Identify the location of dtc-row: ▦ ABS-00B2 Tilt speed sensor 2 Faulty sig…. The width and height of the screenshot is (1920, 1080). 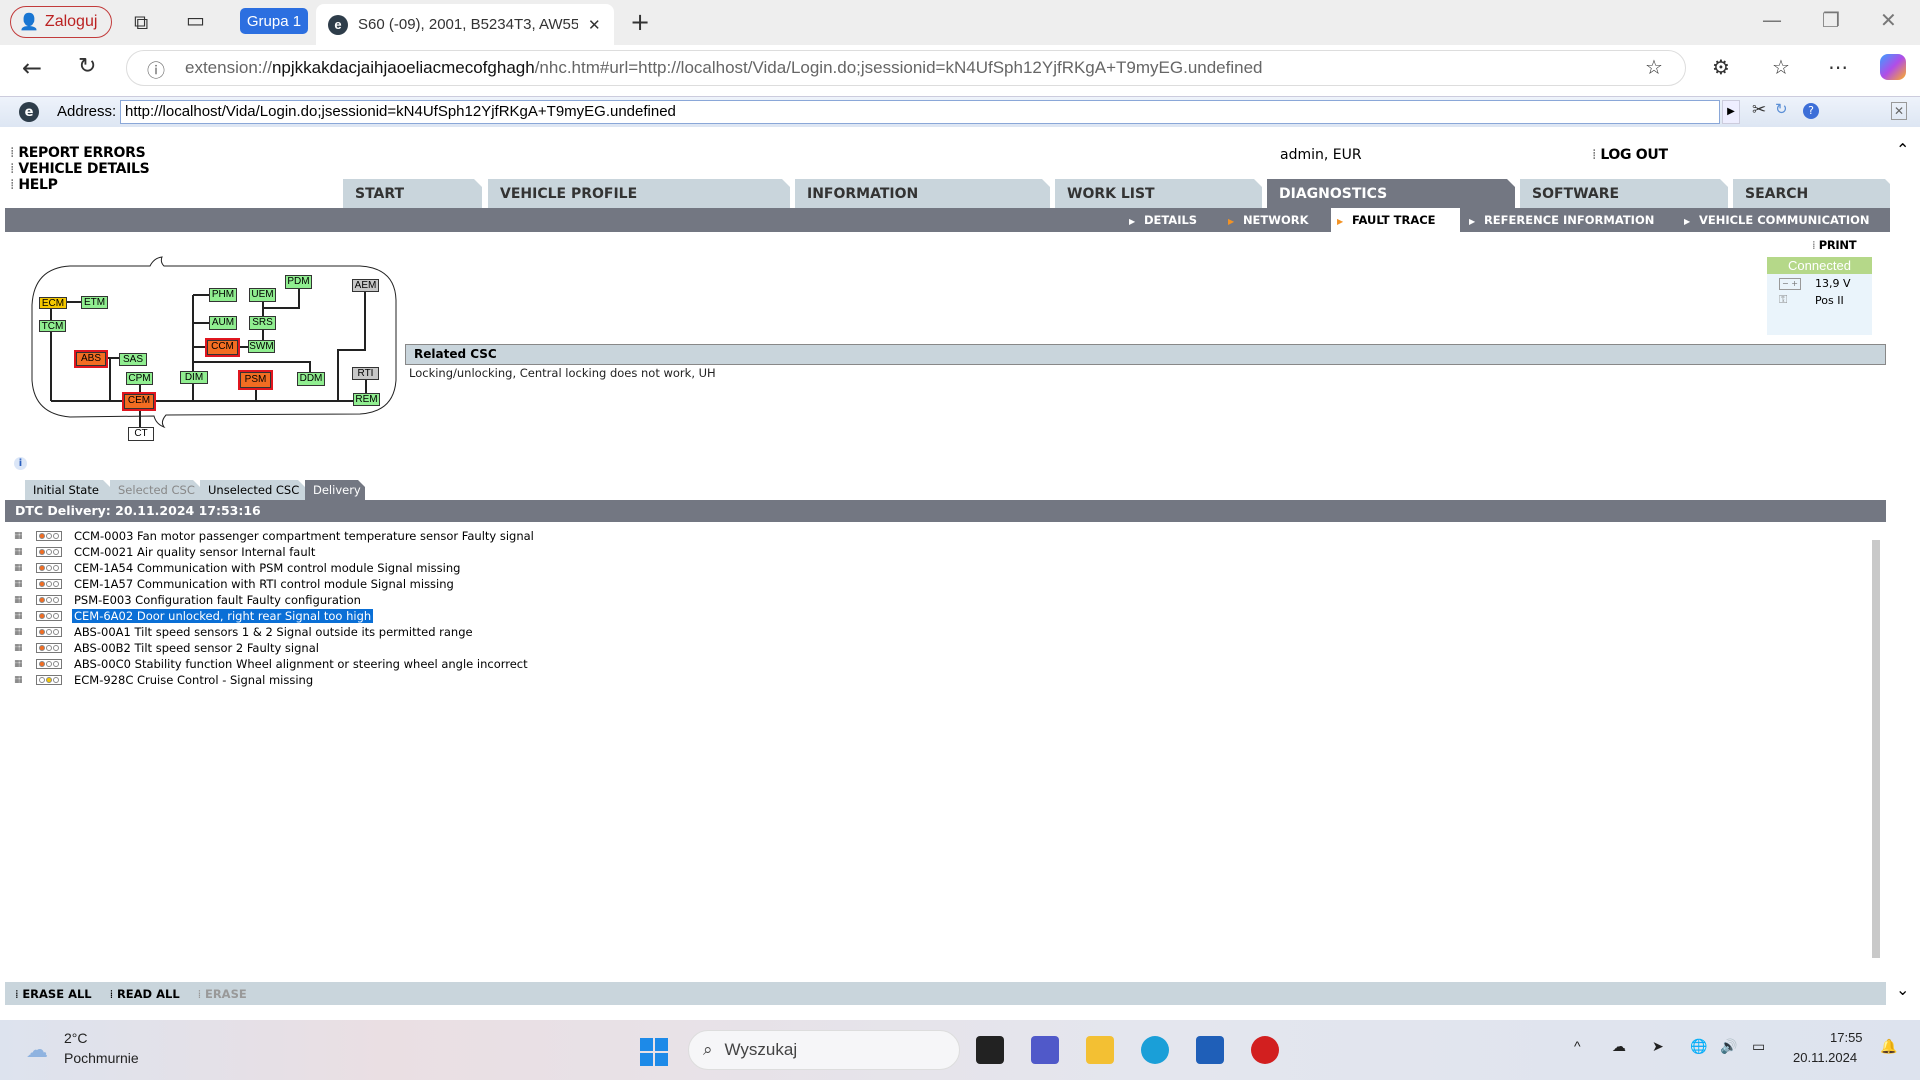
(167, 648).